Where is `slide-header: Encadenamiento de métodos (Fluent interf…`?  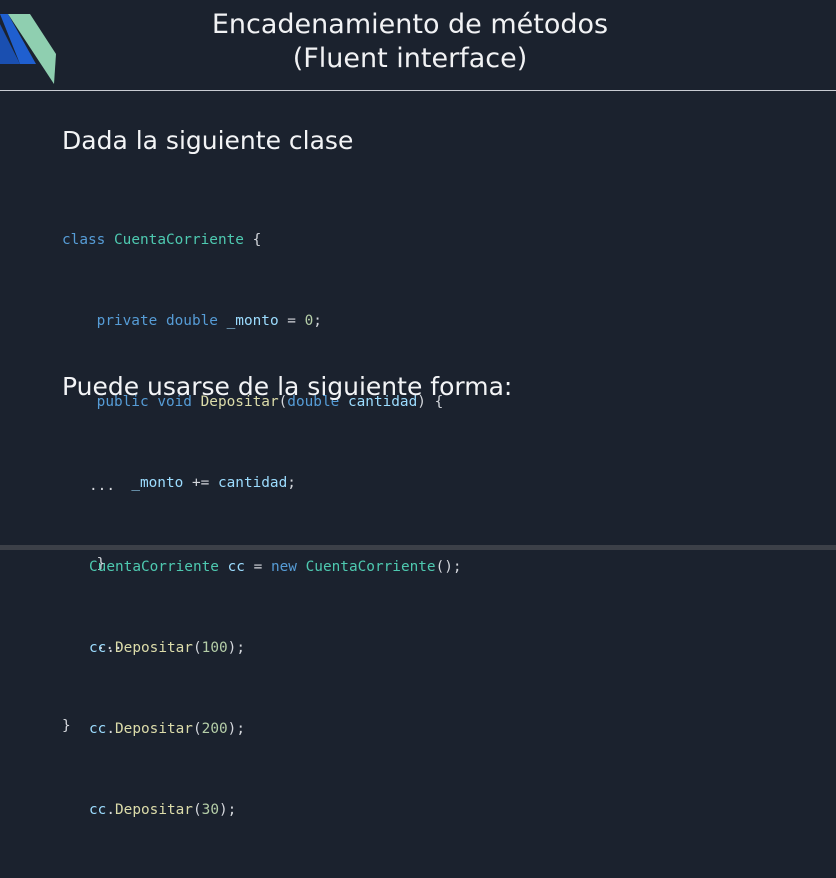
slide-header: Encadenamiento de métodos (Fluent interf… is located at coordinates (418, 45).